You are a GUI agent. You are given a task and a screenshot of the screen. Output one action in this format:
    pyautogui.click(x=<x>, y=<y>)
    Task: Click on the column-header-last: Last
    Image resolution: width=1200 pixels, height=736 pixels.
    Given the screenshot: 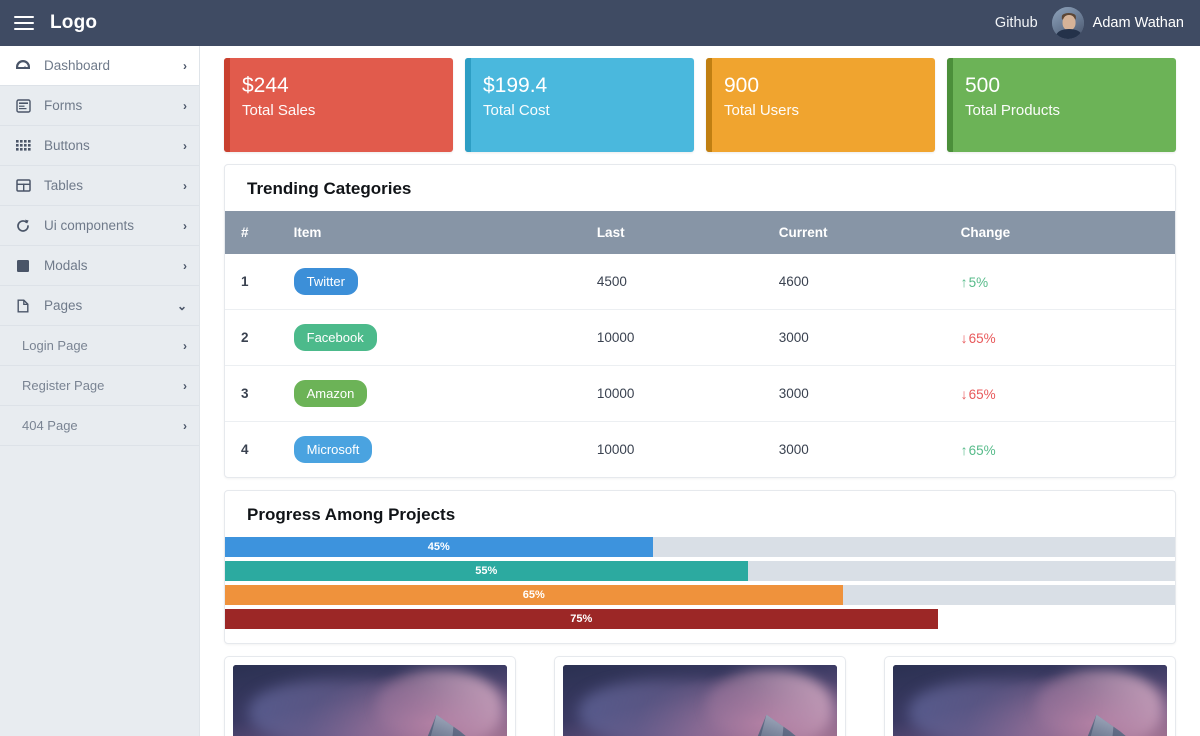 What is the action you would take?
    pyautogui.click(x=679, y=232)
    